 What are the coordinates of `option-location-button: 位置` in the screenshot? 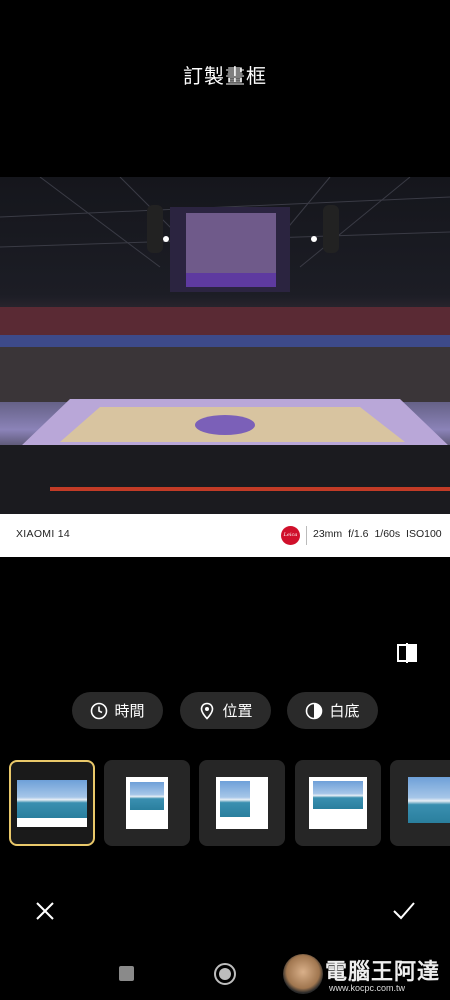 It's located at (225, 710).